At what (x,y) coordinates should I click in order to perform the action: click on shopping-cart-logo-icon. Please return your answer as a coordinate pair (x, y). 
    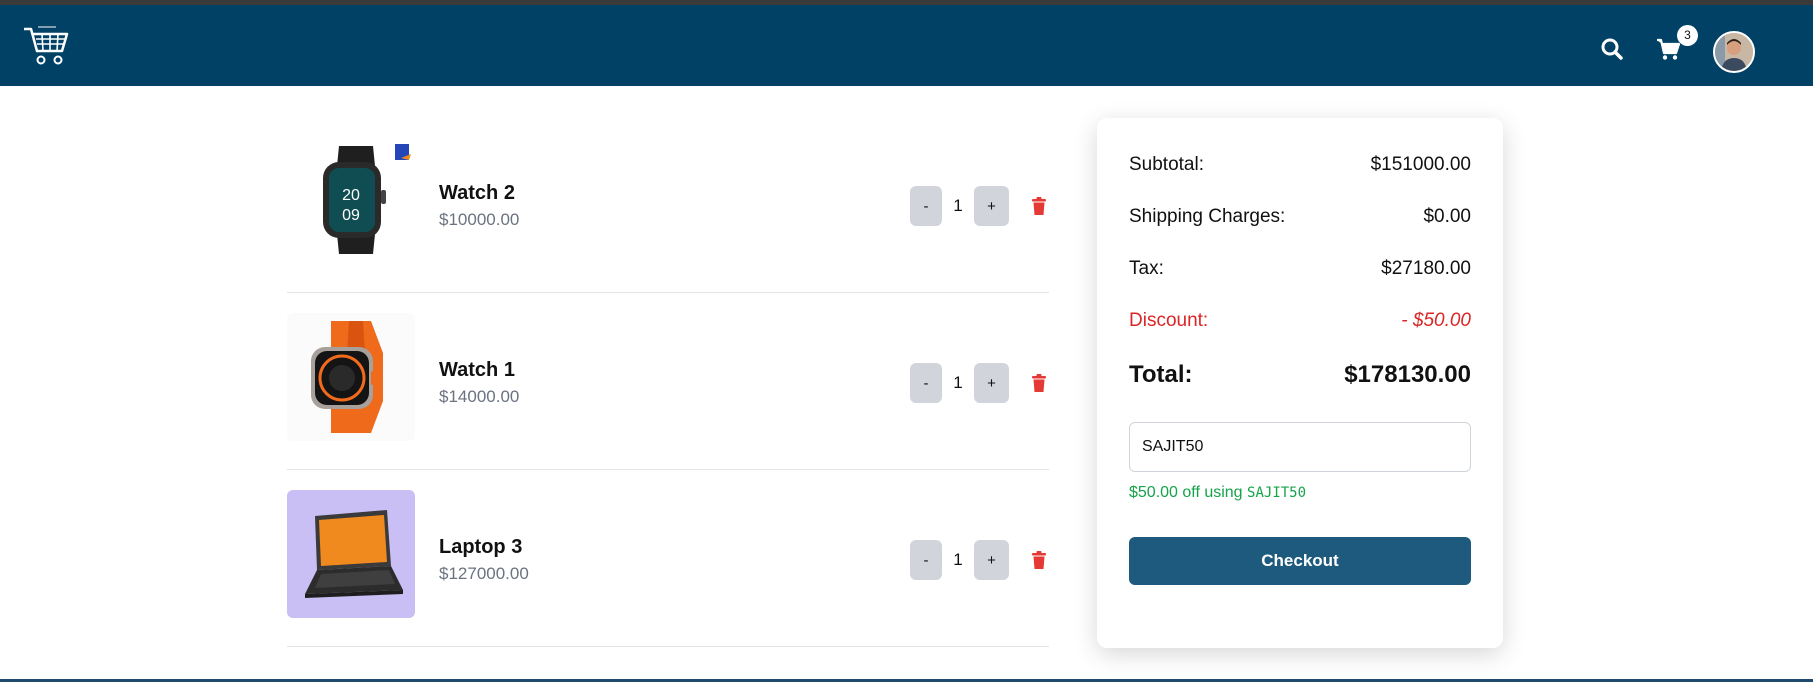
    Looking at the image, I should click on (46, 45).